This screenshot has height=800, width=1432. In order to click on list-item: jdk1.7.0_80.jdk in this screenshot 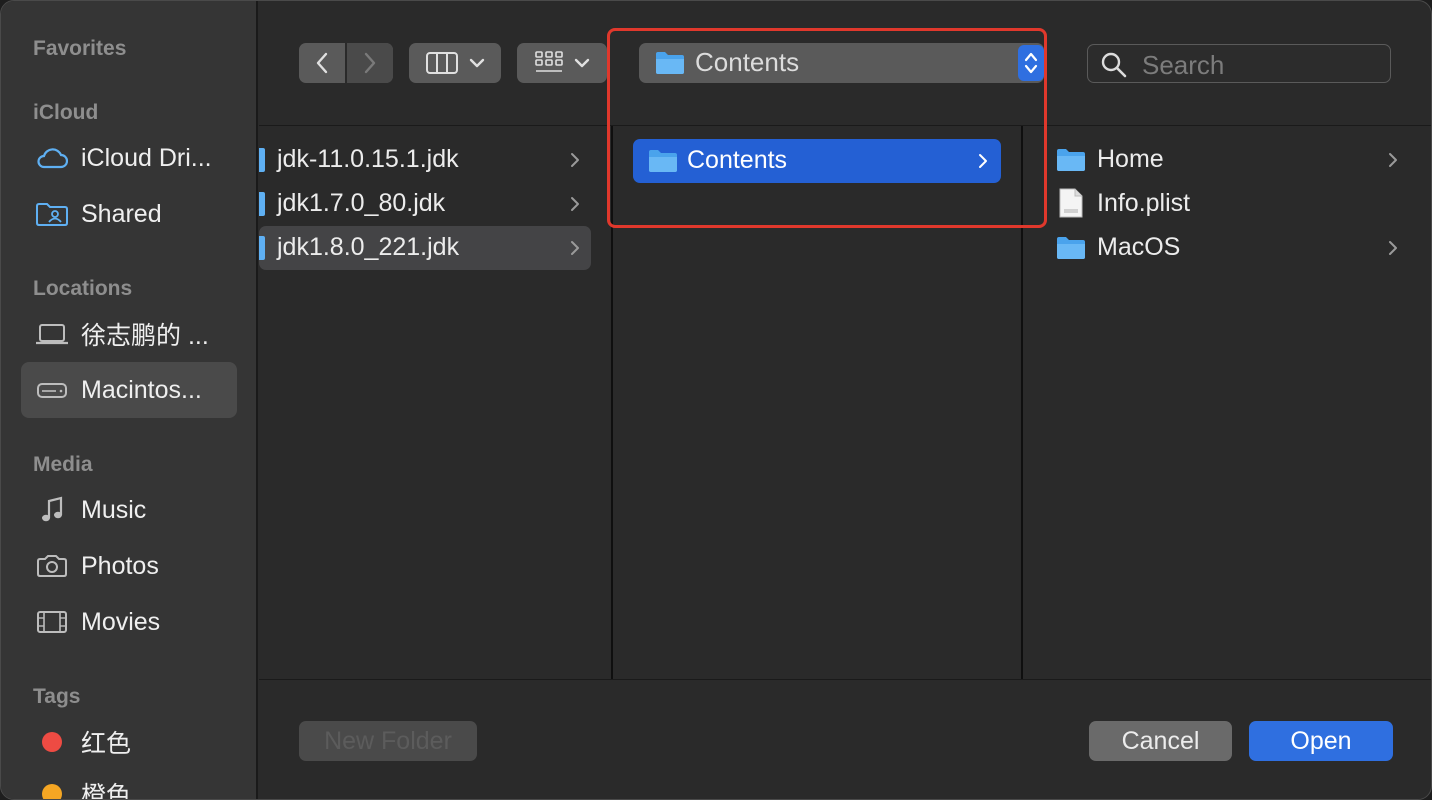, I will do `click(425, 204)`.